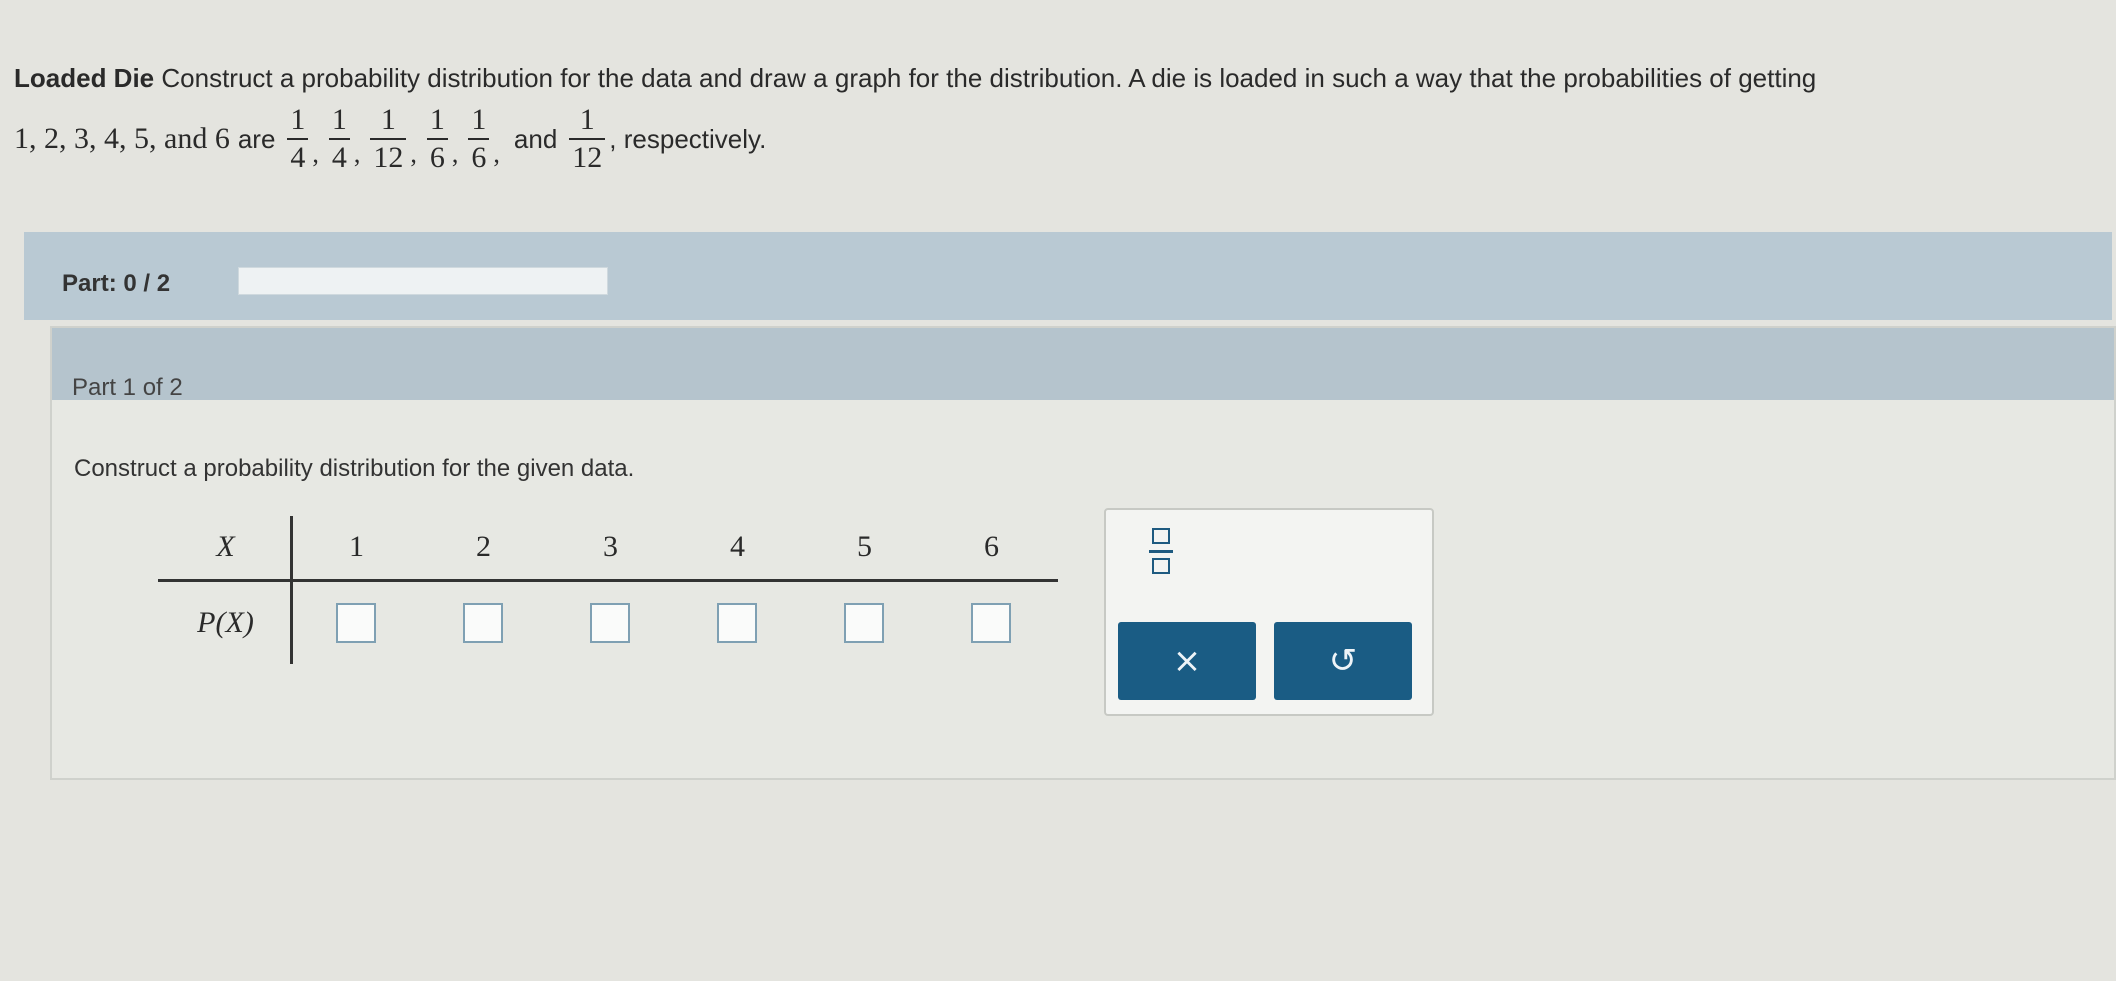 This screenshot has width=2116, height=981. What do you see at coordinates (479, 139) in the screenshot?
I see `fraction-5: 16` at bounding box center [479, 139].